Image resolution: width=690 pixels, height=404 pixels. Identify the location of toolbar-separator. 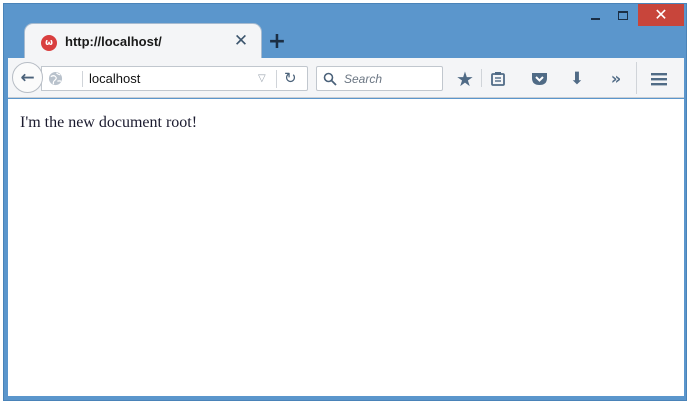
(481, 78).